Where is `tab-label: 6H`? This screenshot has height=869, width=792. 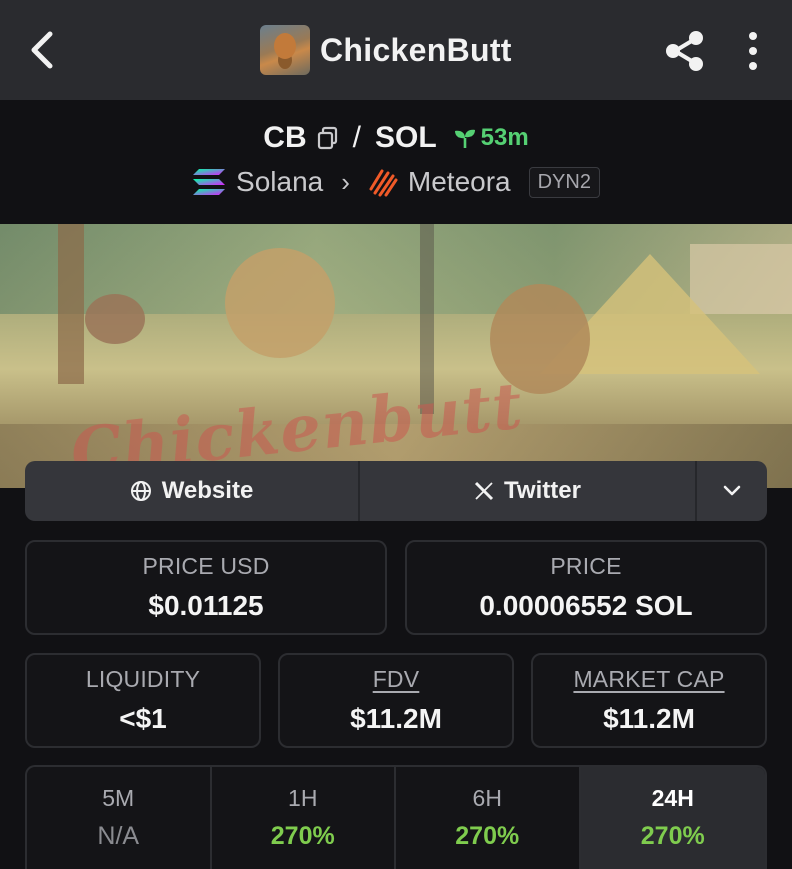
tab-label: 6H is located at coordinates (487, 798).